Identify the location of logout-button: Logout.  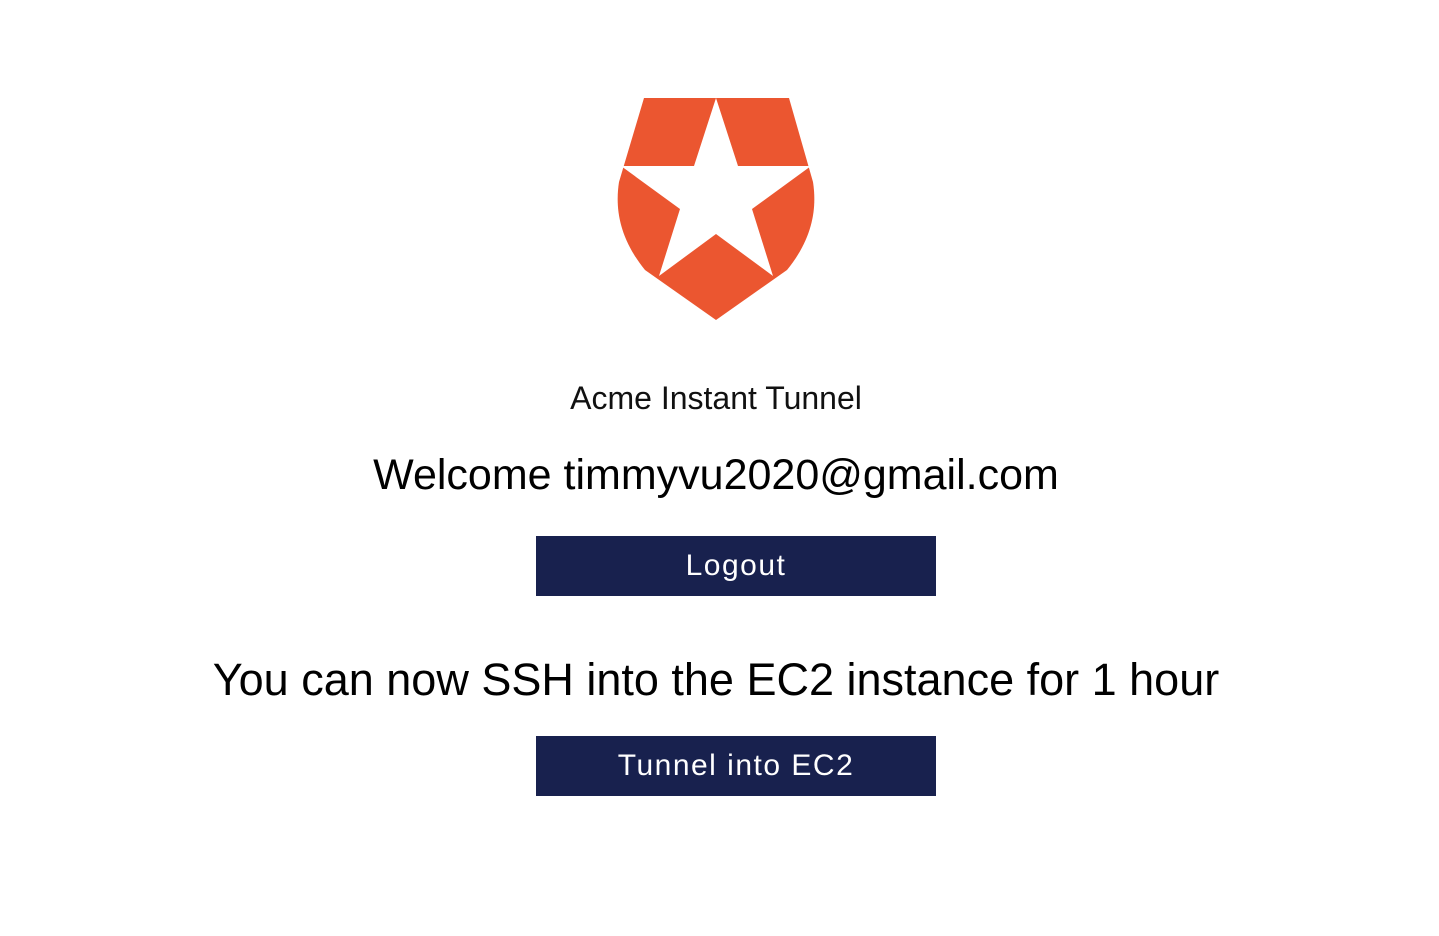
(736, 566).